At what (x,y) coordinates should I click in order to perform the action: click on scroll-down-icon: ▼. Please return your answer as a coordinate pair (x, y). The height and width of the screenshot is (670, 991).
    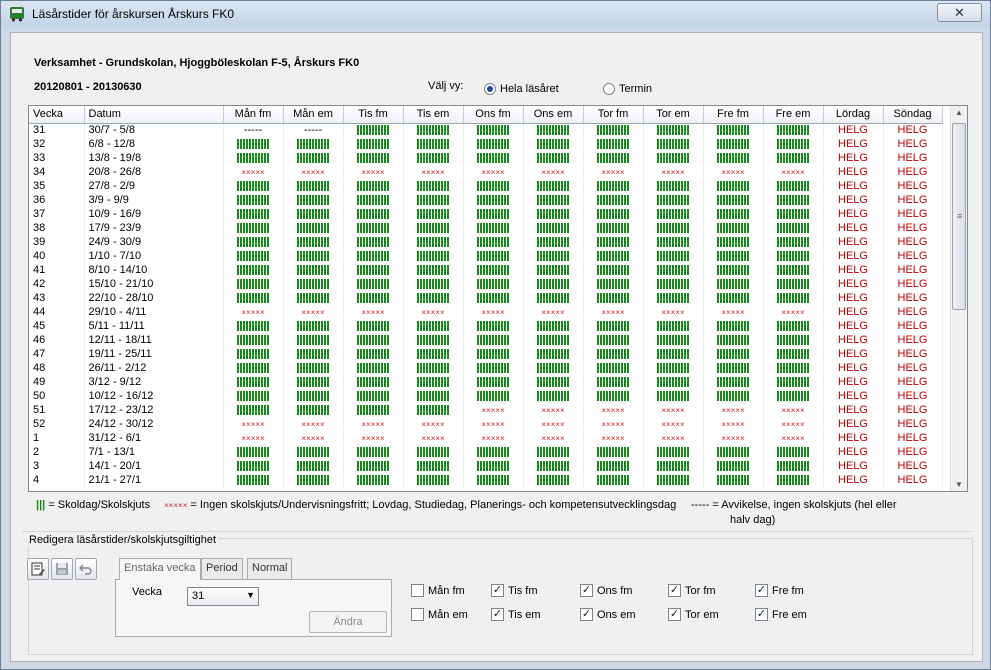
    Looking at the image, I should click on (959, 484).